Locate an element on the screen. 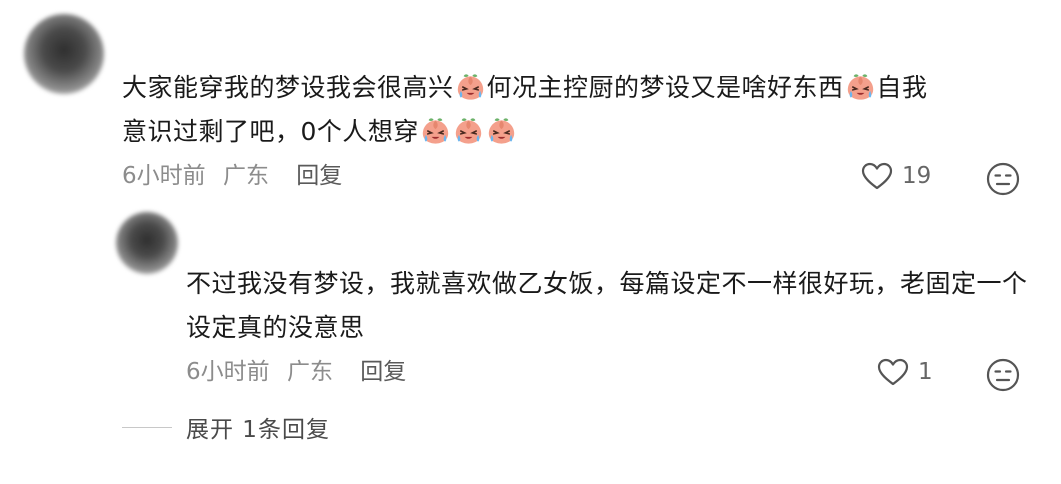 The image size is (1061, 484). comment-text-part: 何况主控厨的梦设又是啥好东西 is located at coordinates (665, 87).